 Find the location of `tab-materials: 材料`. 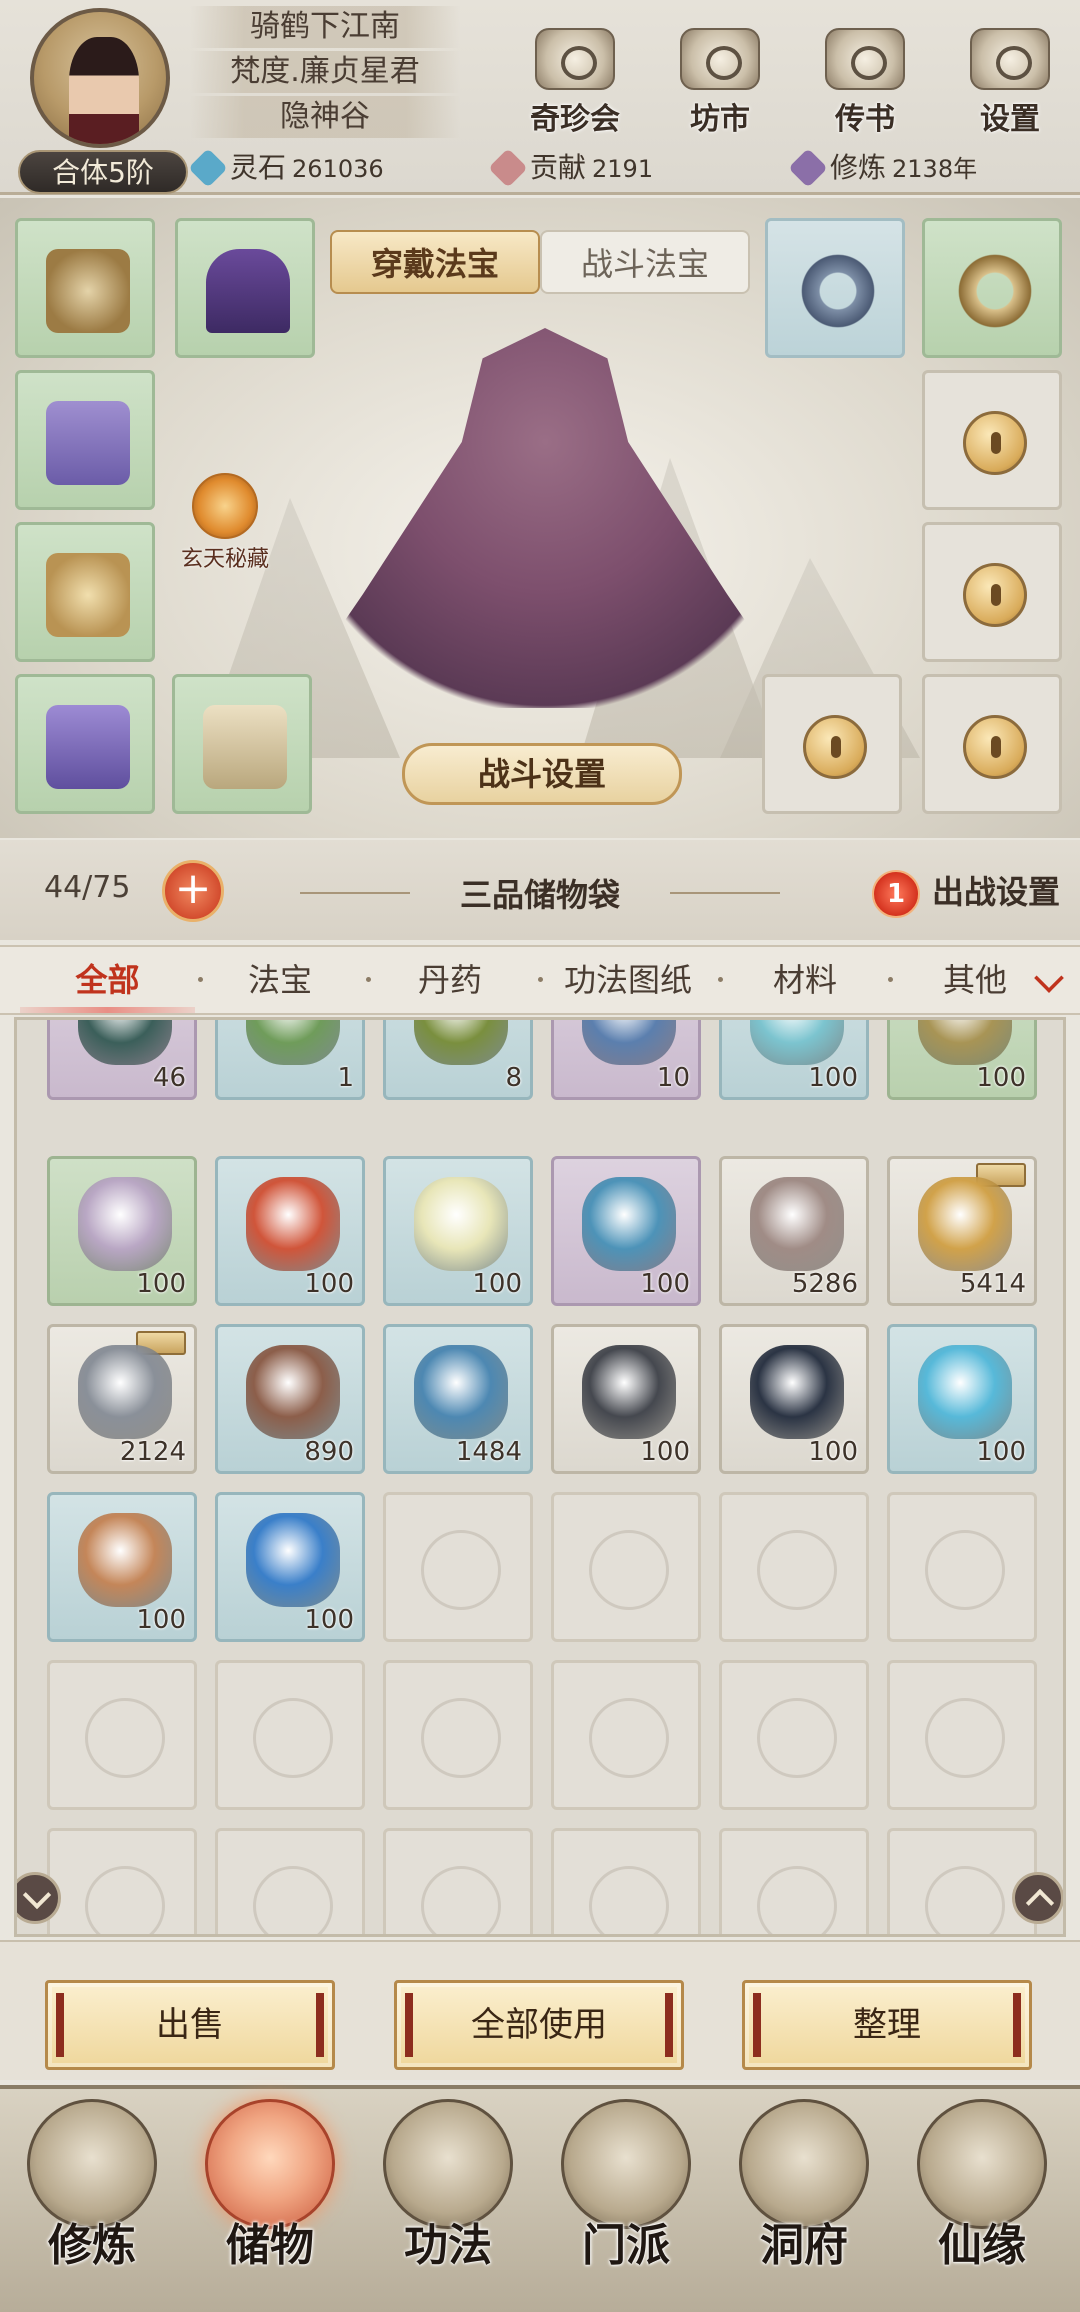

tab-materials: 材料 is located at coordinates (805, 980).